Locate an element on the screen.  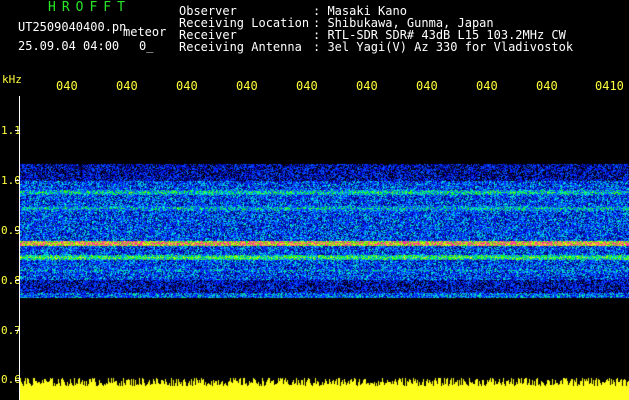
mode-tag: meteor is located at coordinates (145, 32).